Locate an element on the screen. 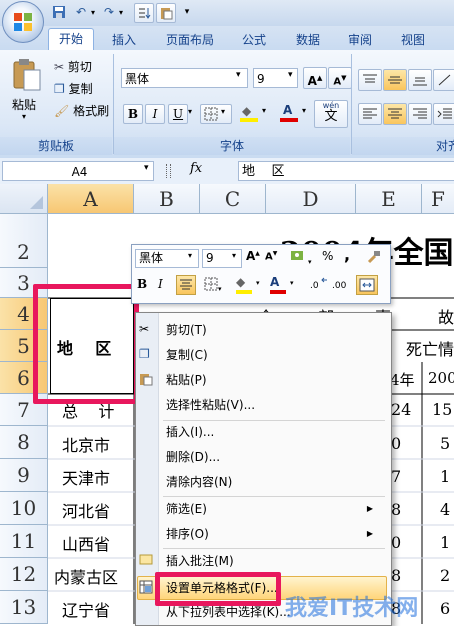 The height and width of the screenshot is (626, 454). align-center-button is located at coordinates (395, 114).